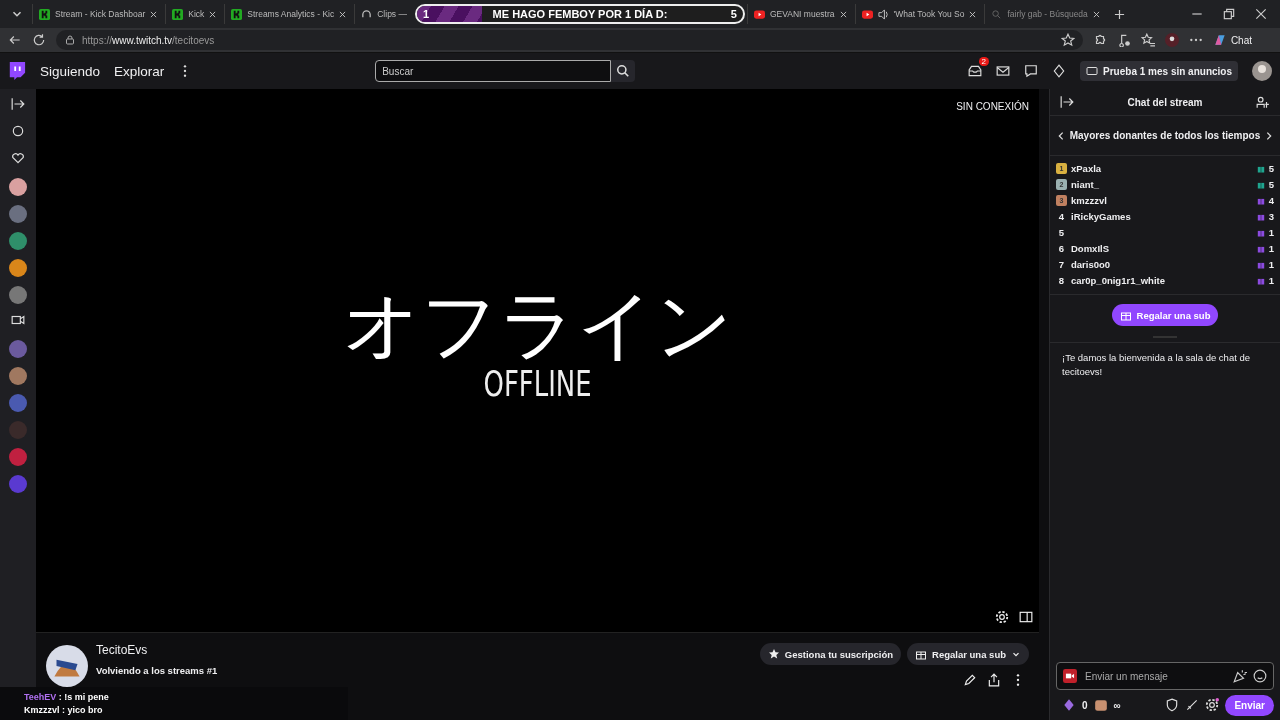 The height and width of the screenshot is (720, 1280). Describe the element at coordinates (70, 71) in the screenshot. I see `nav-link: Siguiendo` at that location.